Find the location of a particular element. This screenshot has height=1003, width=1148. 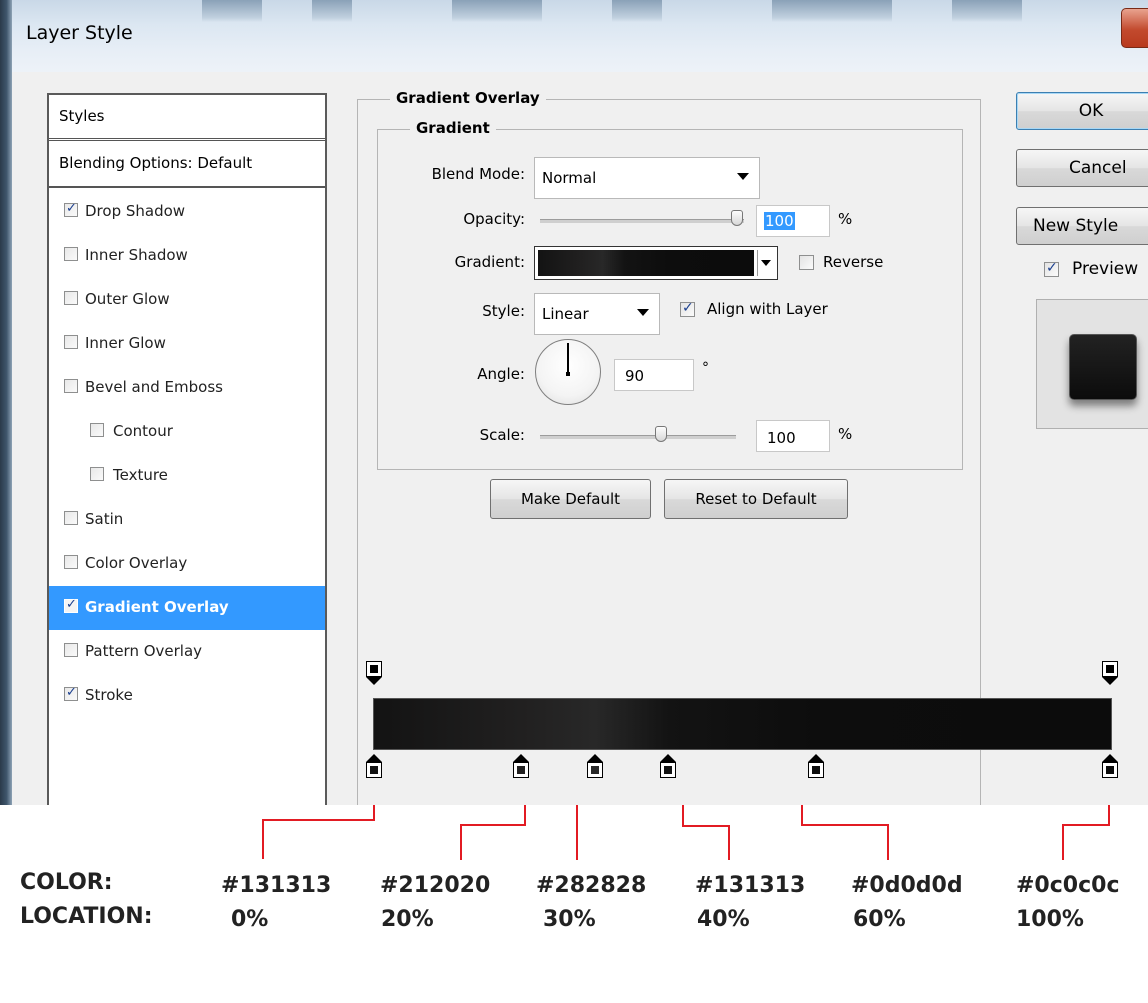

style-item-color-overlay: Color Overlay is located at coordinates (187, 564).